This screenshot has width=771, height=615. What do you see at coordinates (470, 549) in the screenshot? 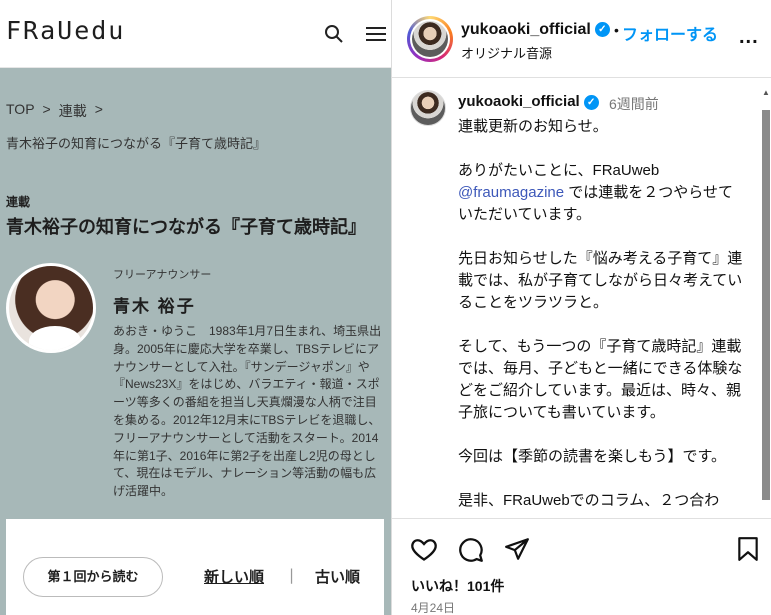
I see `comment-icon` at bounding box center [470, 549].